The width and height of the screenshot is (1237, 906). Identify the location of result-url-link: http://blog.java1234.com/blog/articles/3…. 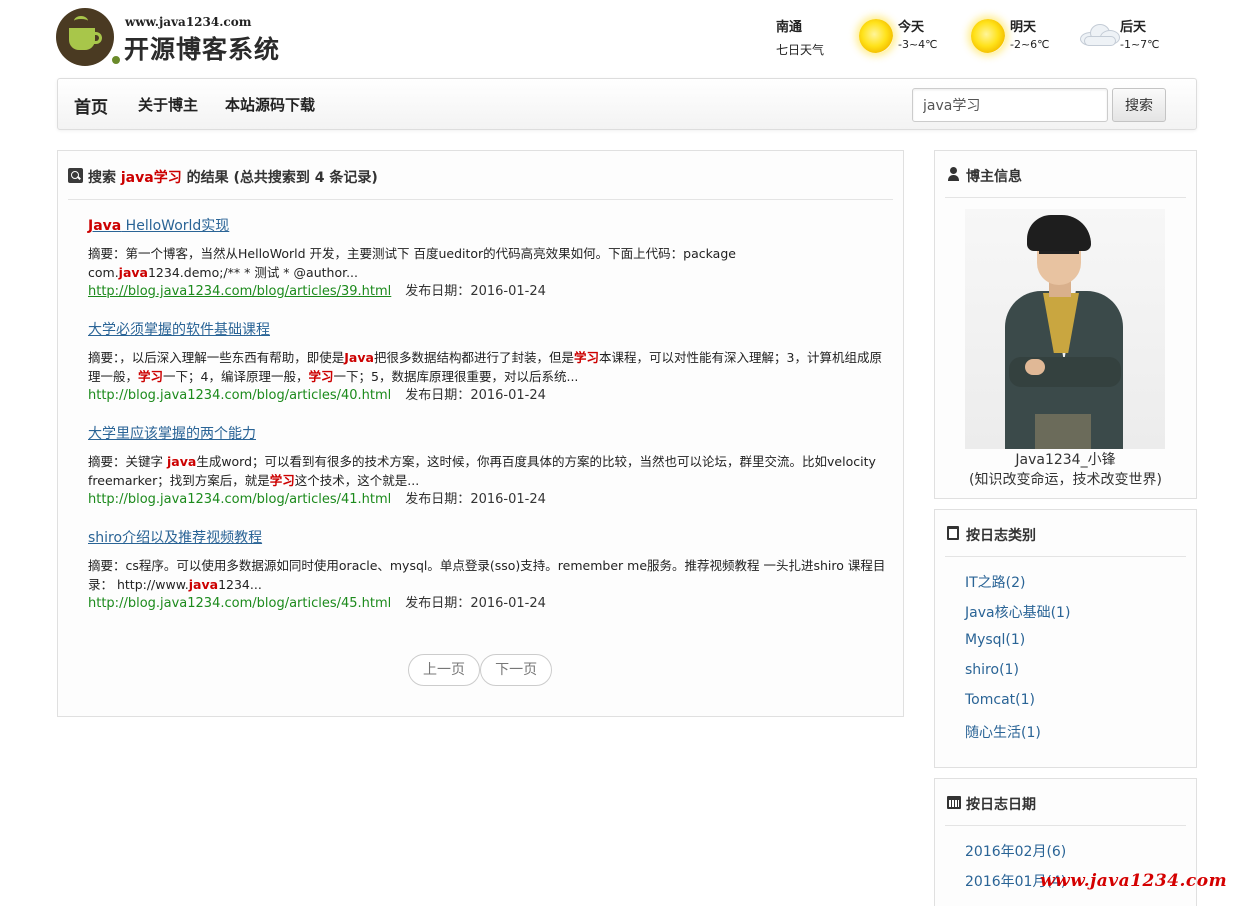
(239, 291).